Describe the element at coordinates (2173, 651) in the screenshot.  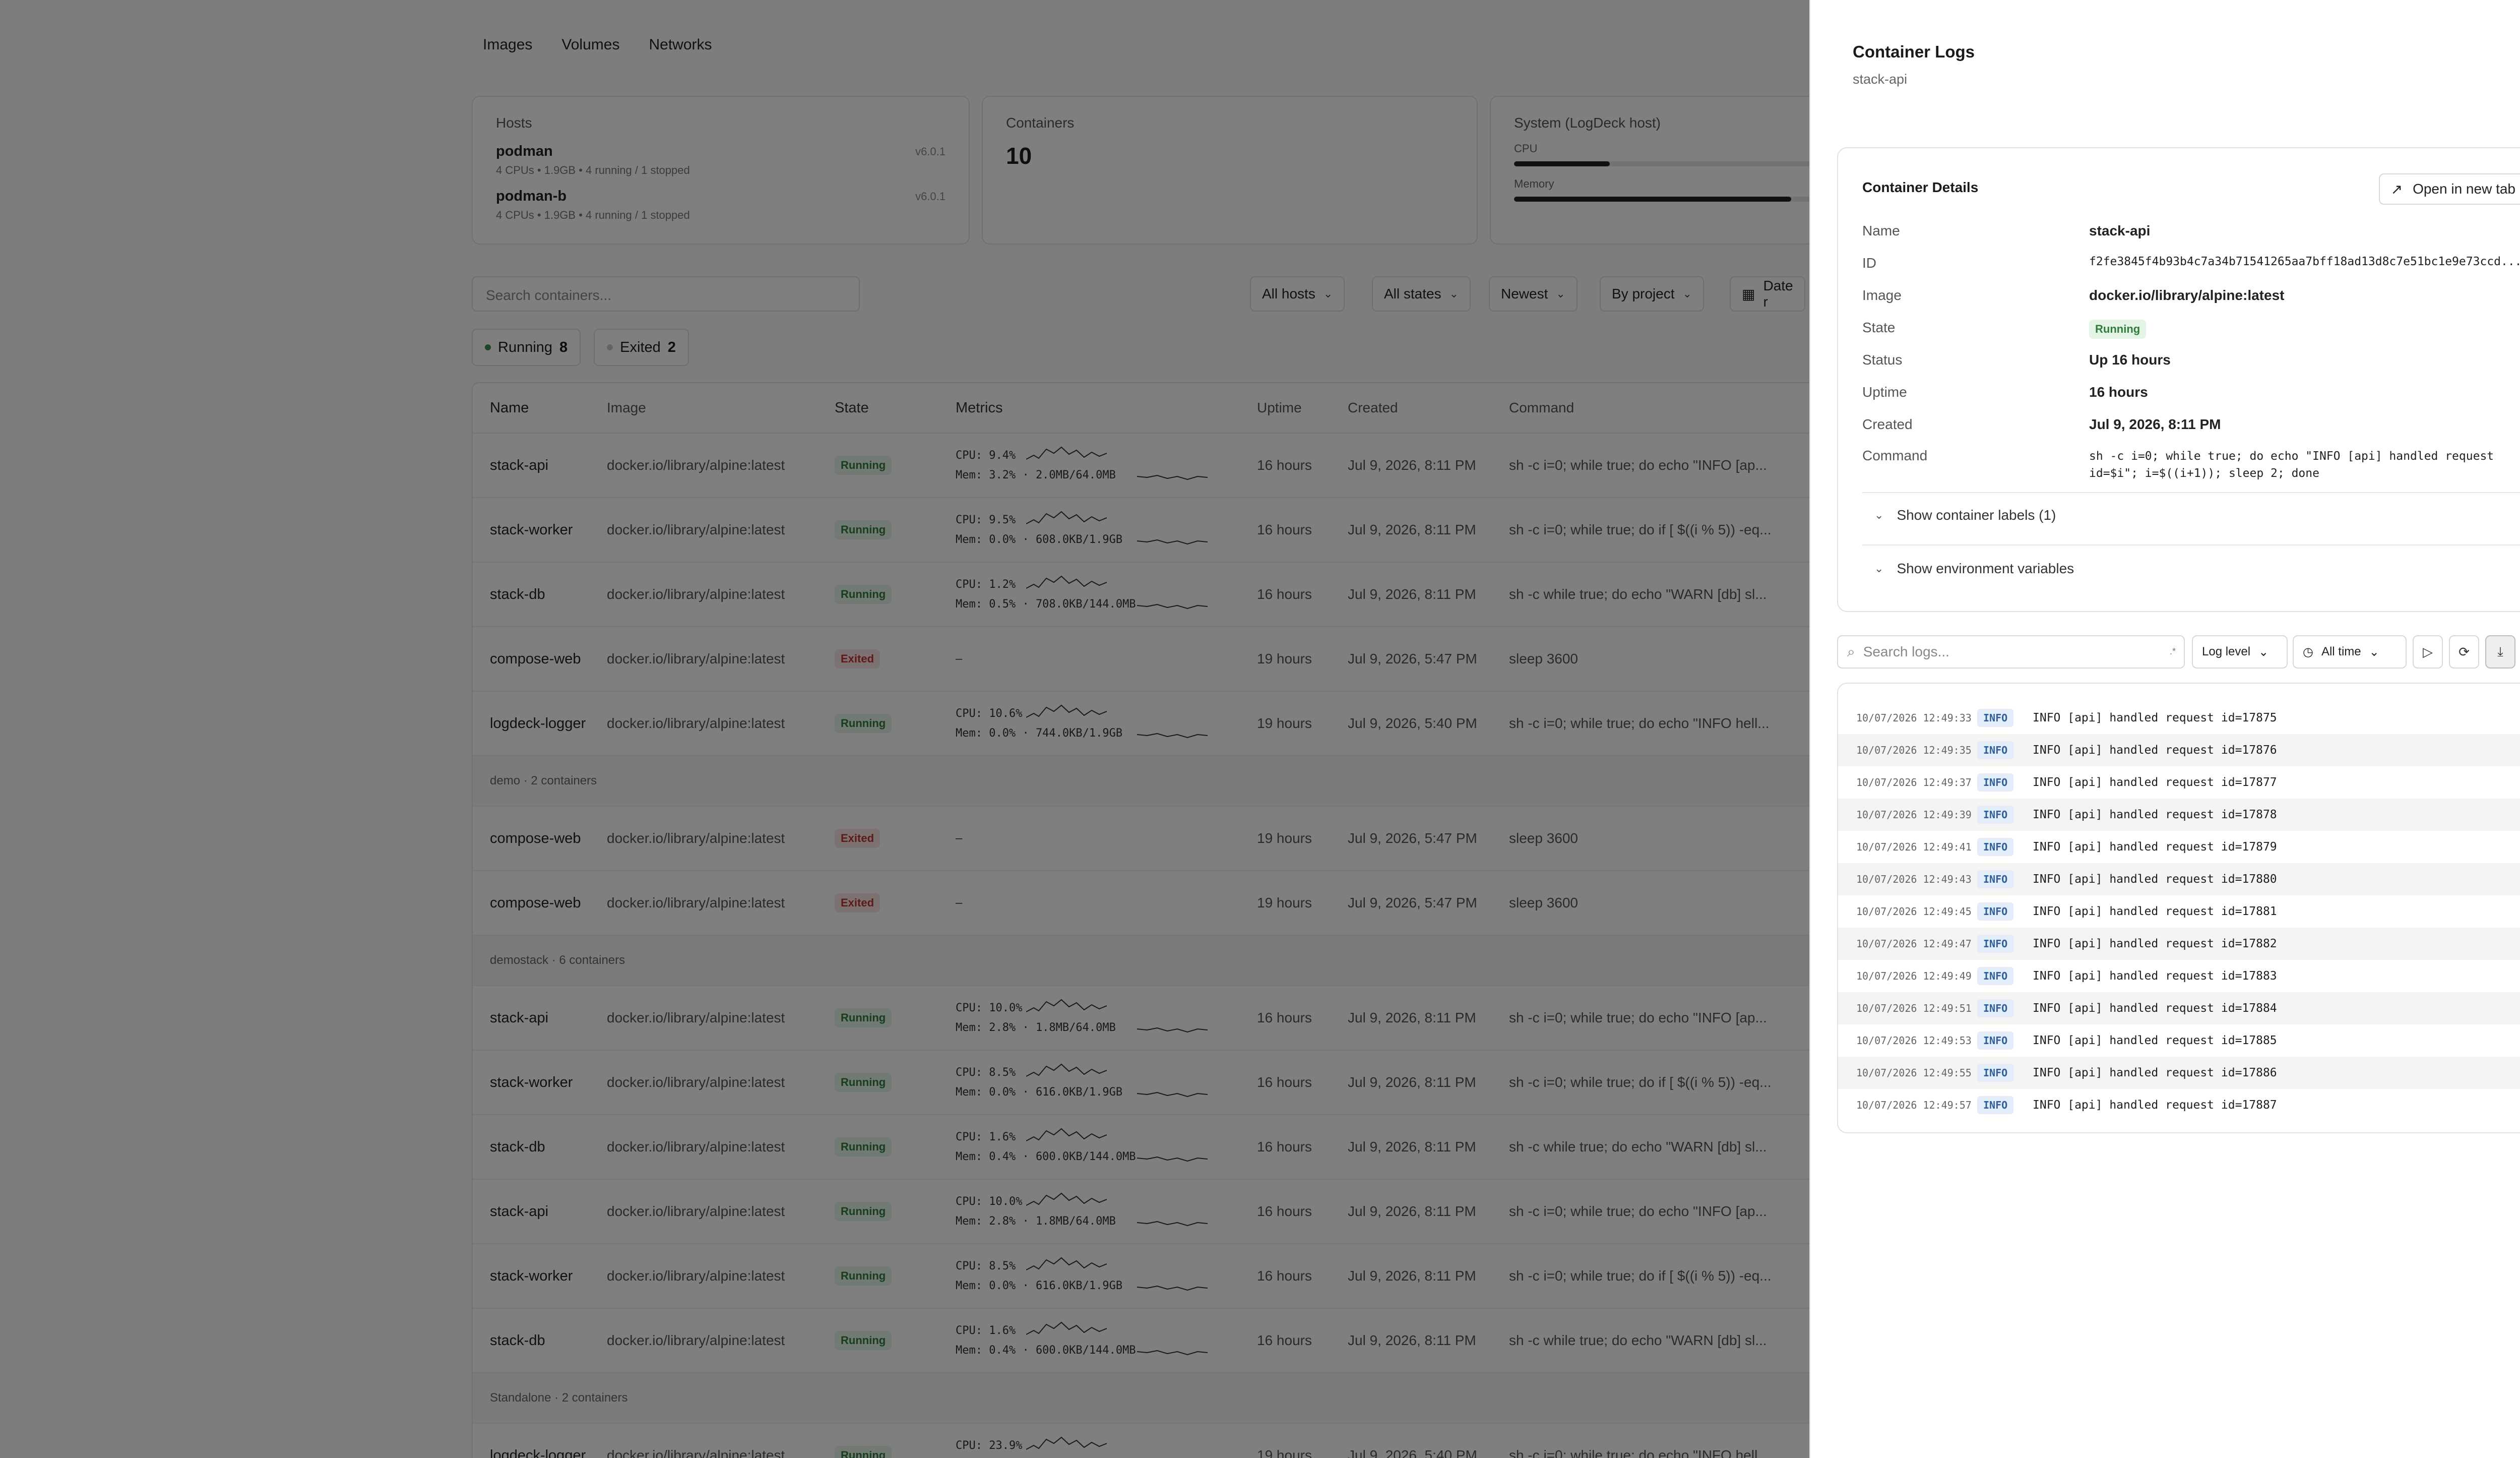
I see `regex-toggle: .*` at that location.